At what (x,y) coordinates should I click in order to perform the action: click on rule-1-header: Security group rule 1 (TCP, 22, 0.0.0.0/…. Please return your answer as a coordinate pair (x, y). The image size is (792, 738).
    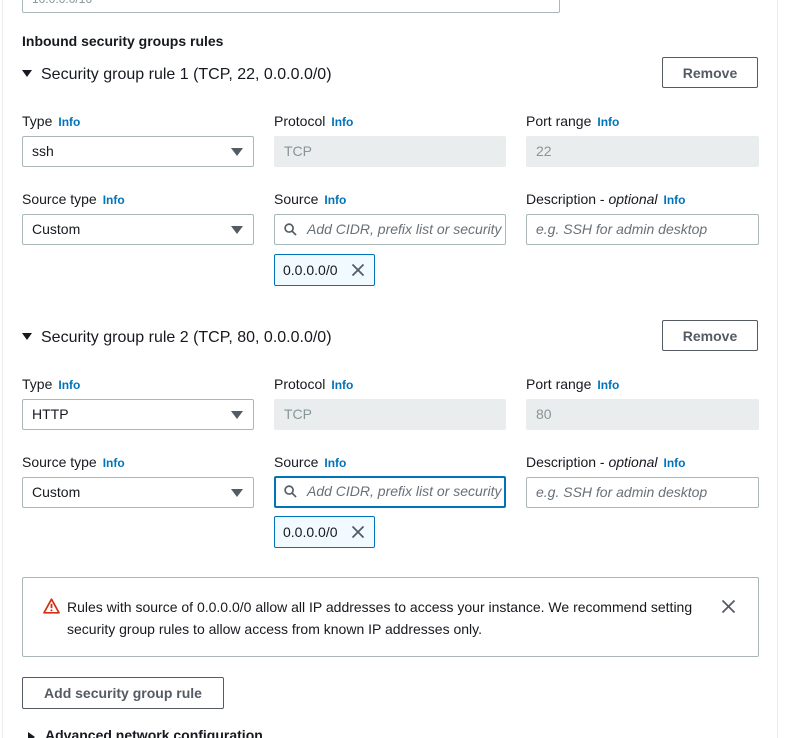
    Looking at the image, I should click on (392, 75).